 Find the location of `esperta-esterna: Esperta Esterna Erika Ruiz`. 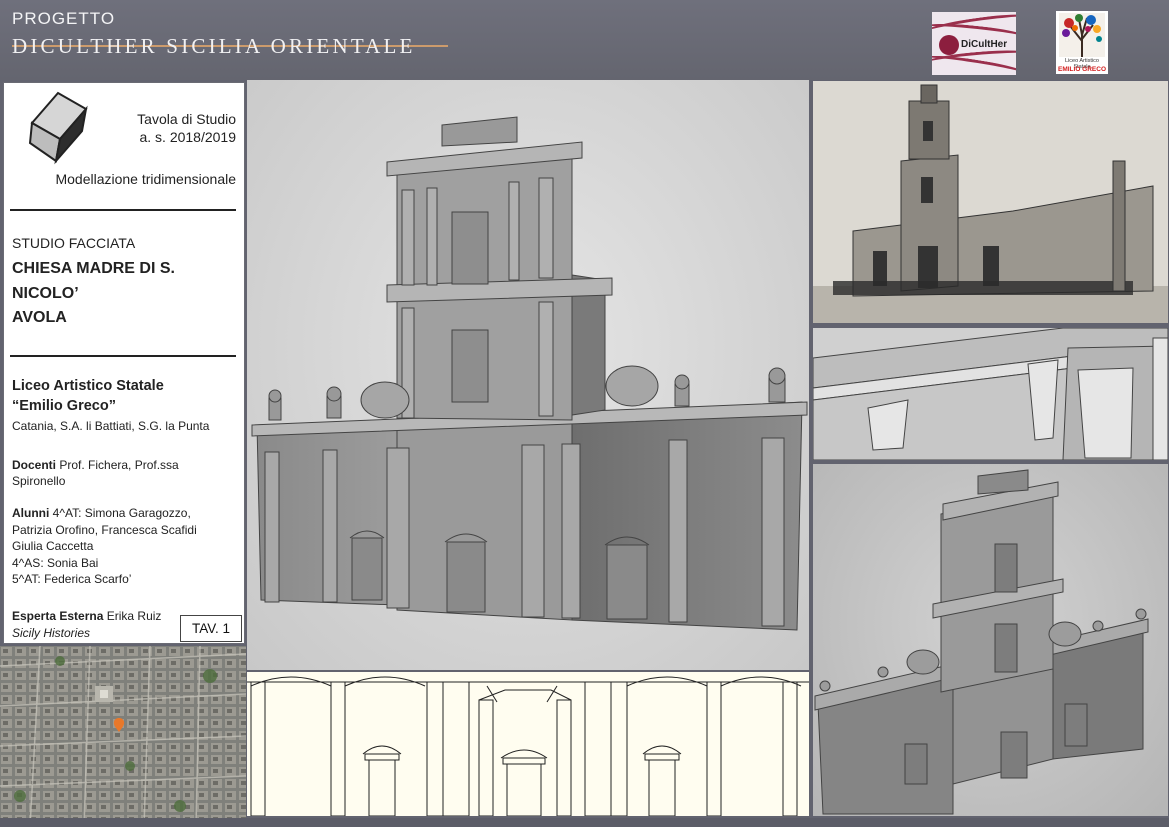

esperta-esterna: Esperta Esterna Erika Ruiz is located at coordinates (86, 616).